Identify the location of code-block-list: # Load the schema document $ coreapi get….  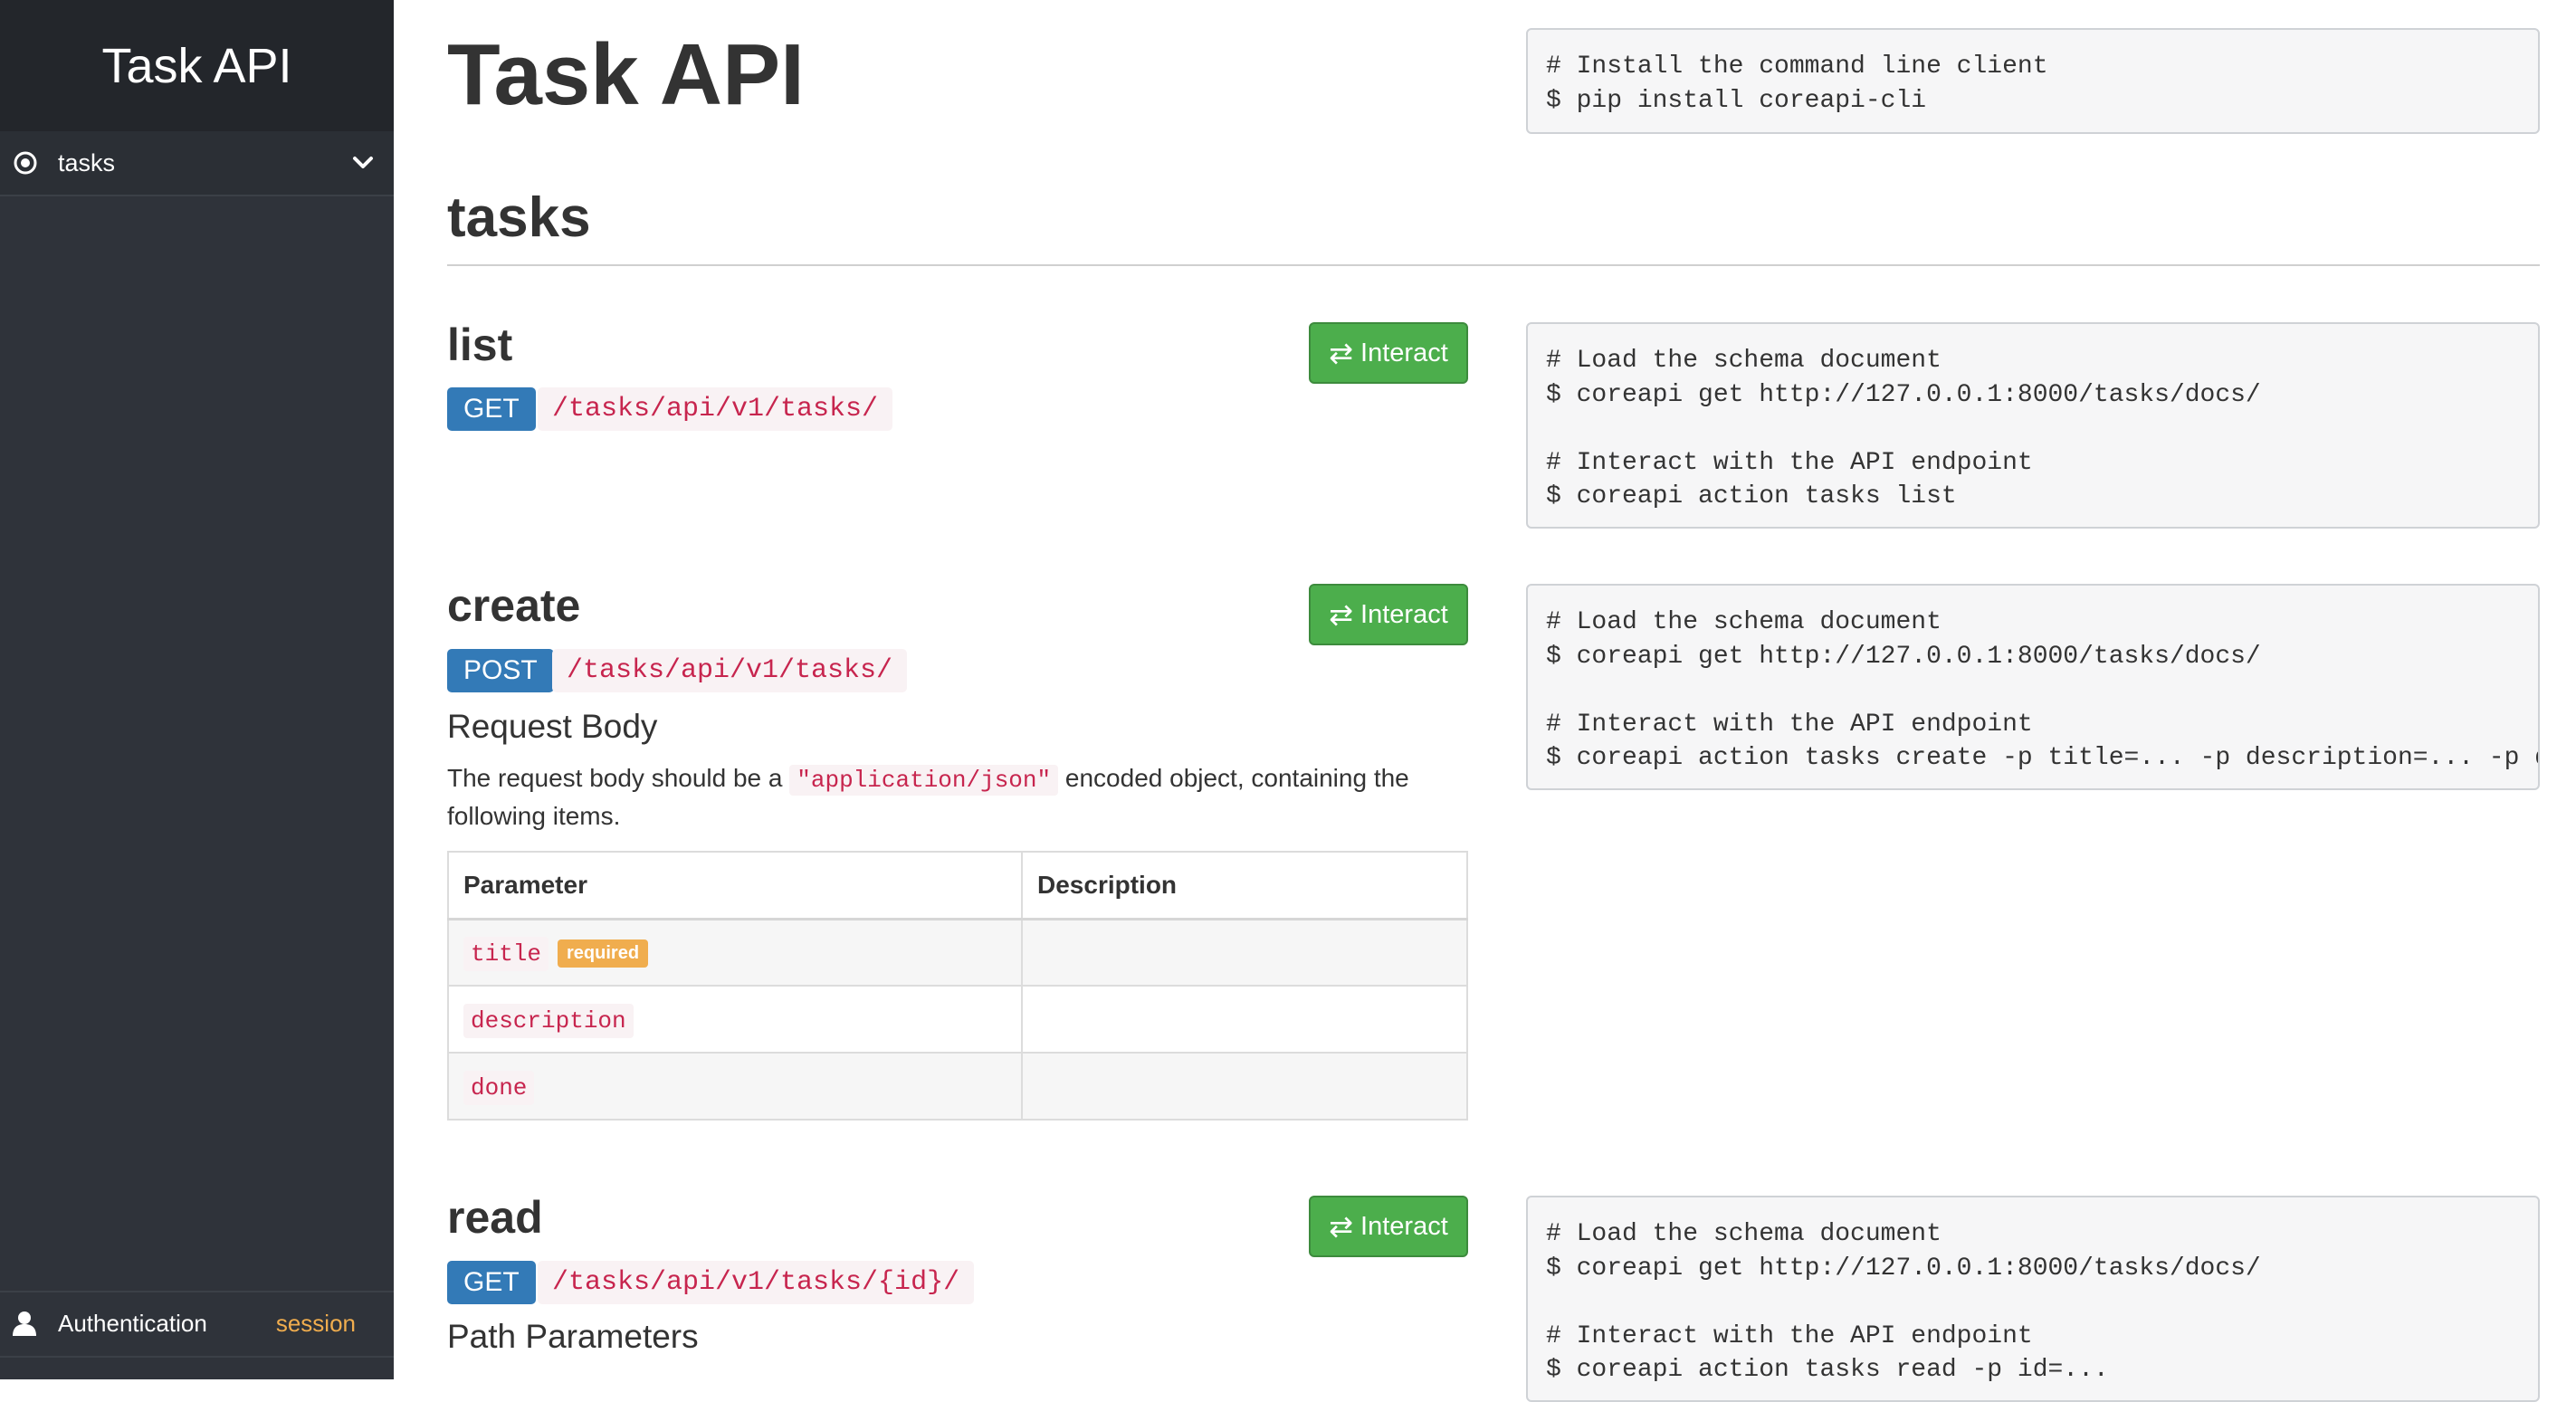
(2033, 425).